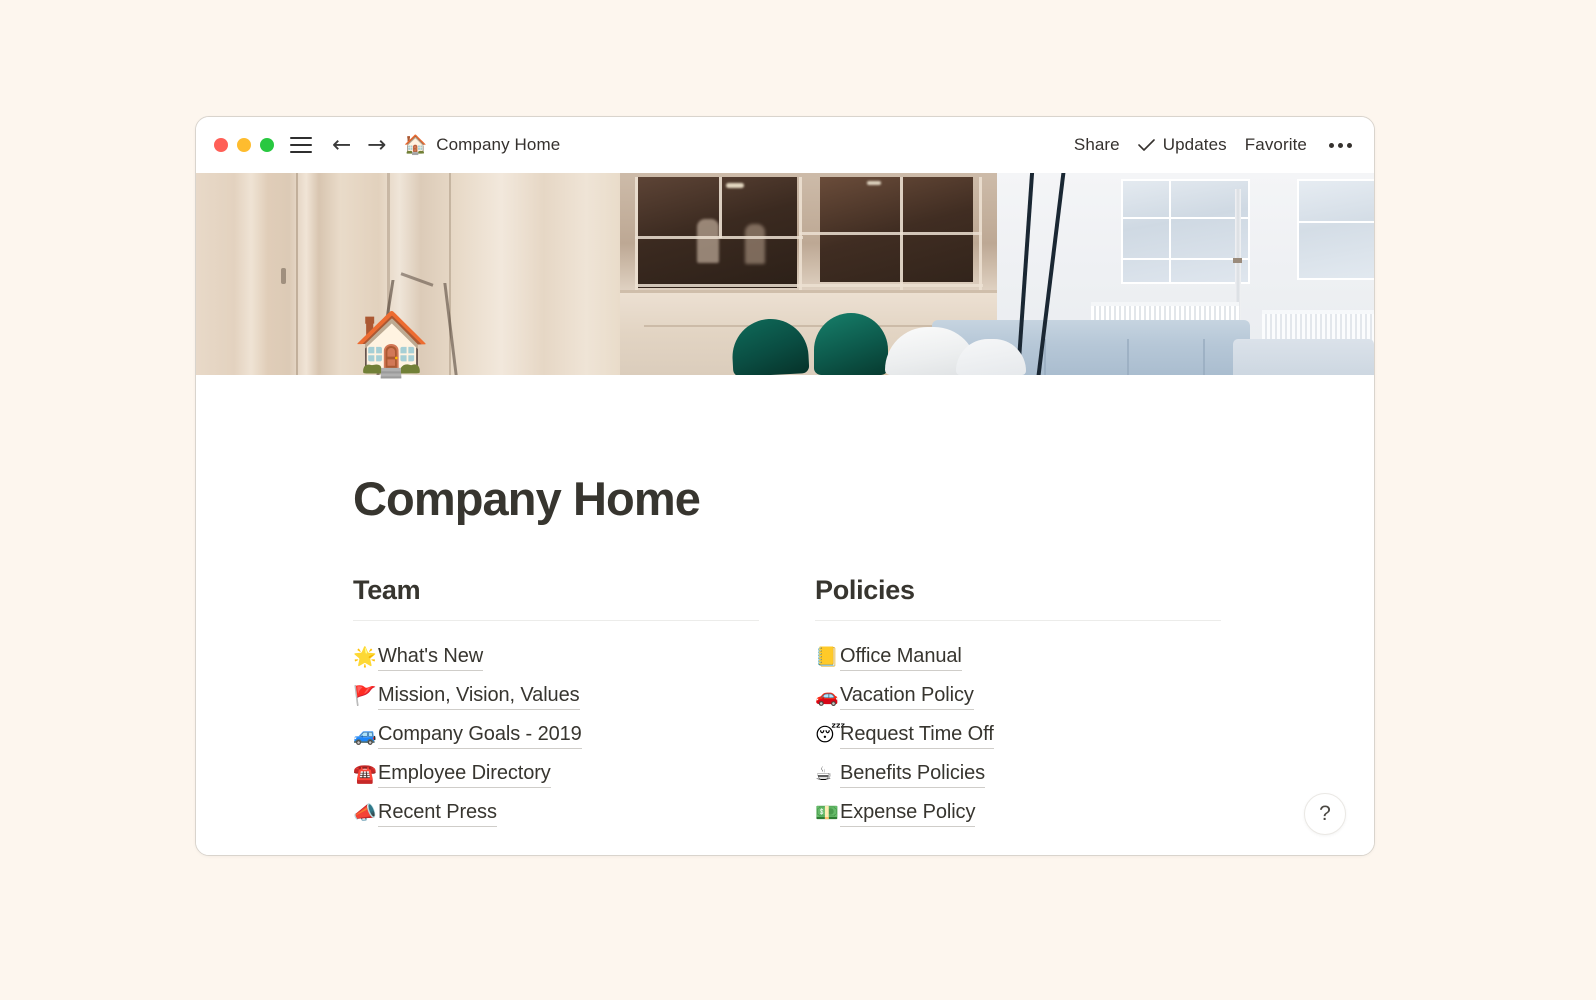  Describe the element at coordinates (912, 775) in the screenshot. I see `list-item-label: Benefits Policies` at that location.